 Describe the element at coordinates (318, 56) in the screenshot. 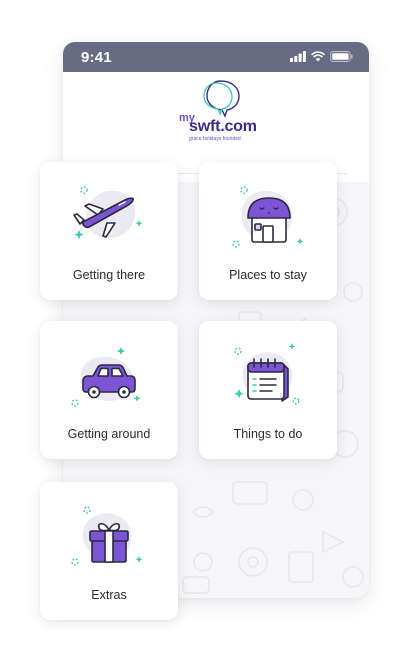

I see `wifi-icon` at that location.